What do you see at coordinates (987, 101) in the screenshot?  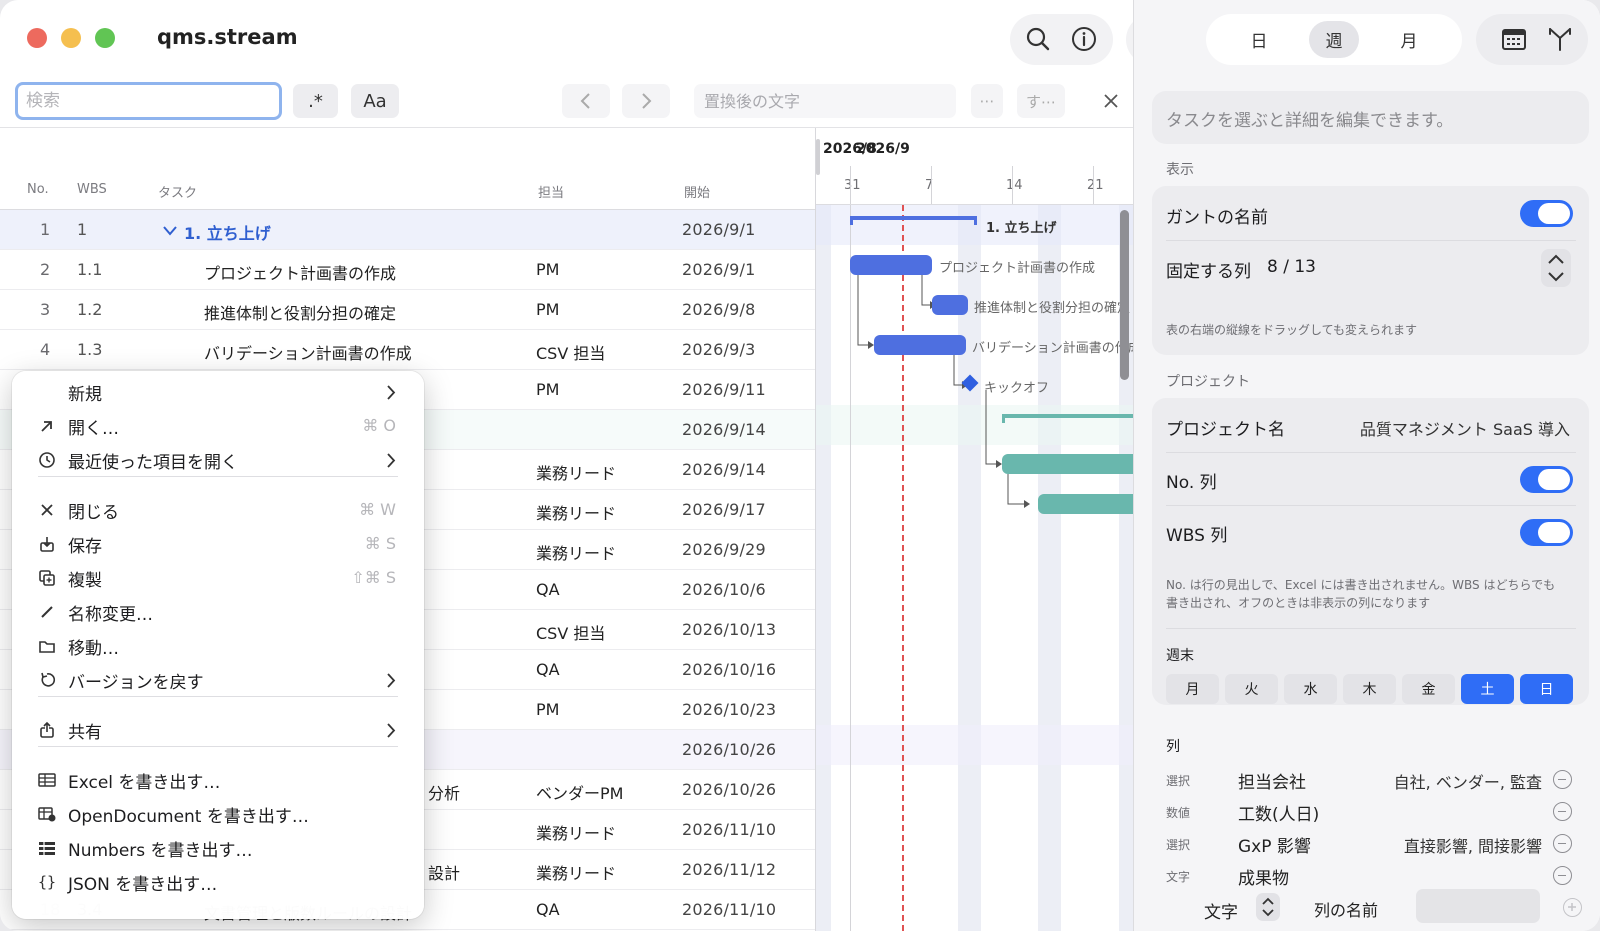 I see `replace-one-button: ⋯` at bounding box center [987, 101].